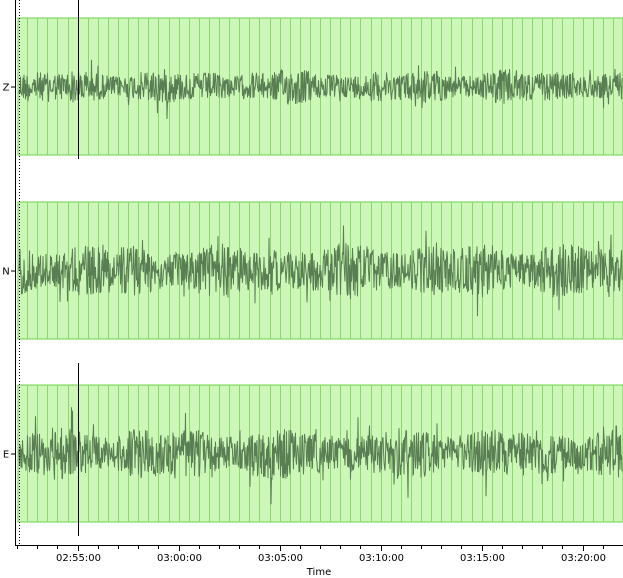 The image size is (623, 578). Describe the element at coordinates (482, 558) in the screenshot. I see `x-tick-label: 03:15:00` at that location.